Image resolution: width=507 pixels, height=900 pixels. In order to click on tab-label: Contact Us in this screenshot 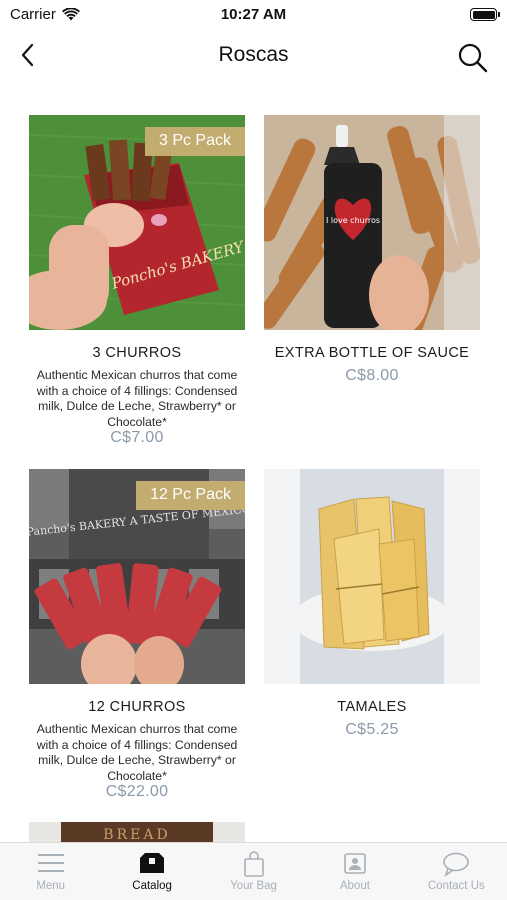, I will do `click(456, 886)`.